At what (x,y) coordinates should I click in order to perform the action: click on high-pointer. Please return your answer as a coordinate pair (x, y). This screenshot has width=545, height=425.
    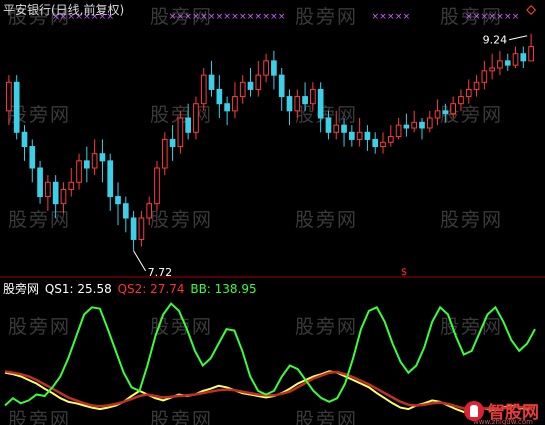
    Looking at the image, I should click on (518, 38).